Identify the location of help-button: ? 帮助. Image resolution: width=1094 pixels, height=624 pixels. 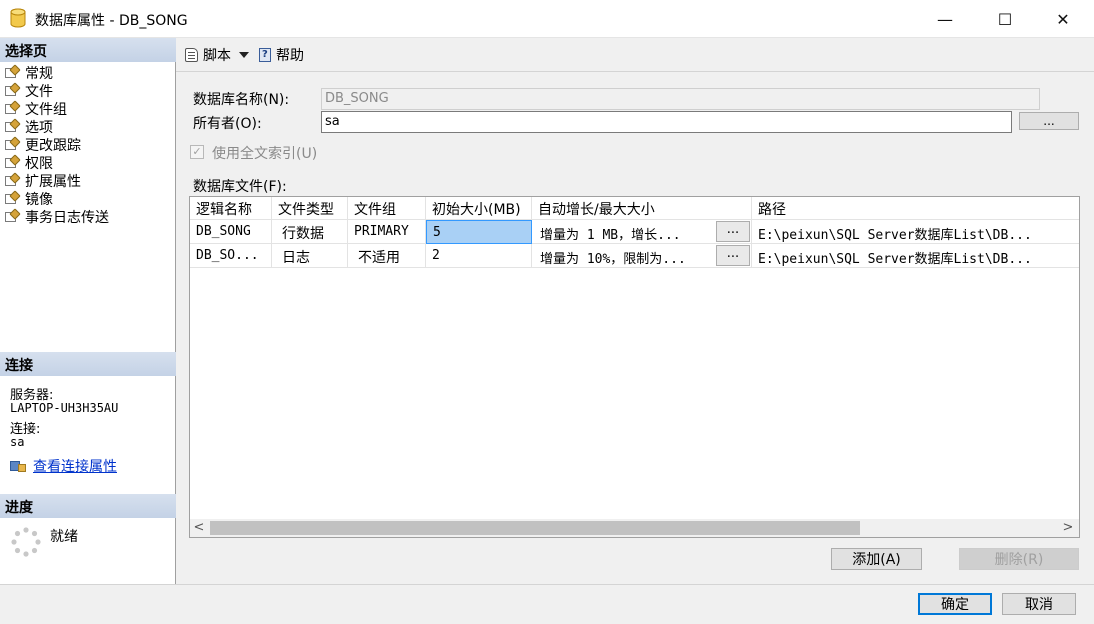
(280, 55).